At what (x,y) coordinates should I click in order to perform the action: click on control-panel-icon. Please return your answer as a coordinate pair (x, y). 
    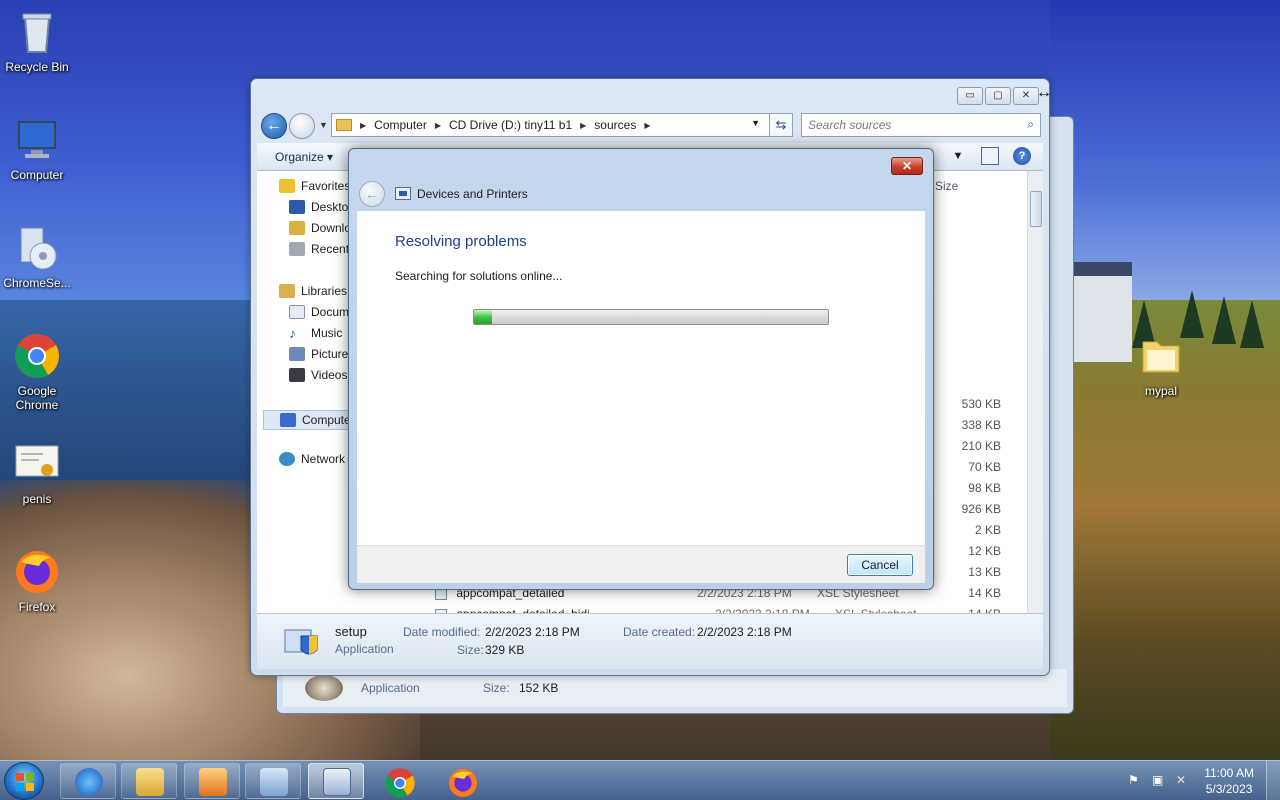
    Looking at the image, I should click on (274, 782).